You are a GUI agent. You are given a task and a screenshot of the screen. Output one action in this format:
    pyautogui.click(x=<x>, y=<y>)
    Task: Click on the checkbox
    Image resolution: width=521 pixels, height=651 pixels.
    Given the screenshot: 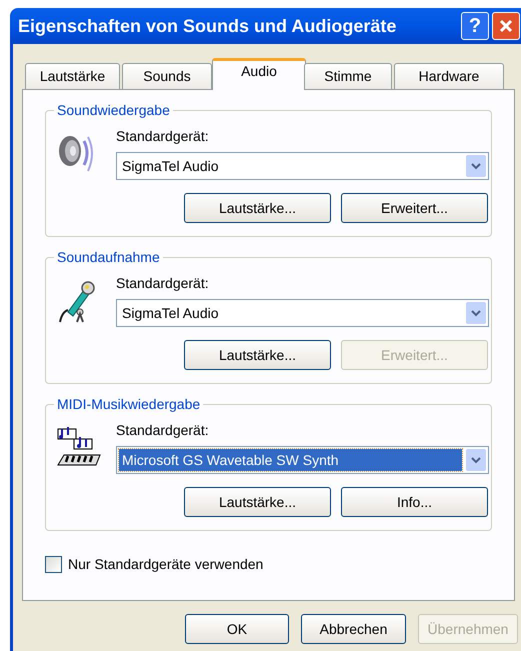 What is the action you would take?
    pyautogui.click(x=53, y=564)
    